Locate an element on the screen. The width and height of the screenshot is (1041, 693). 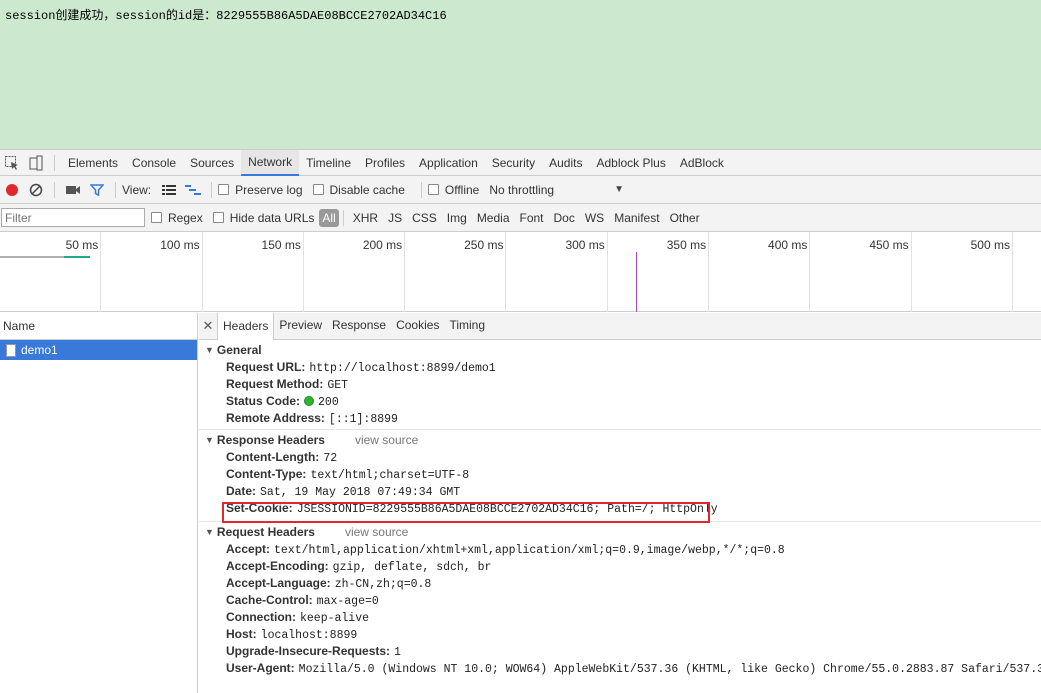
tab-profiles: Profiles is located at coordinates (385, 163).